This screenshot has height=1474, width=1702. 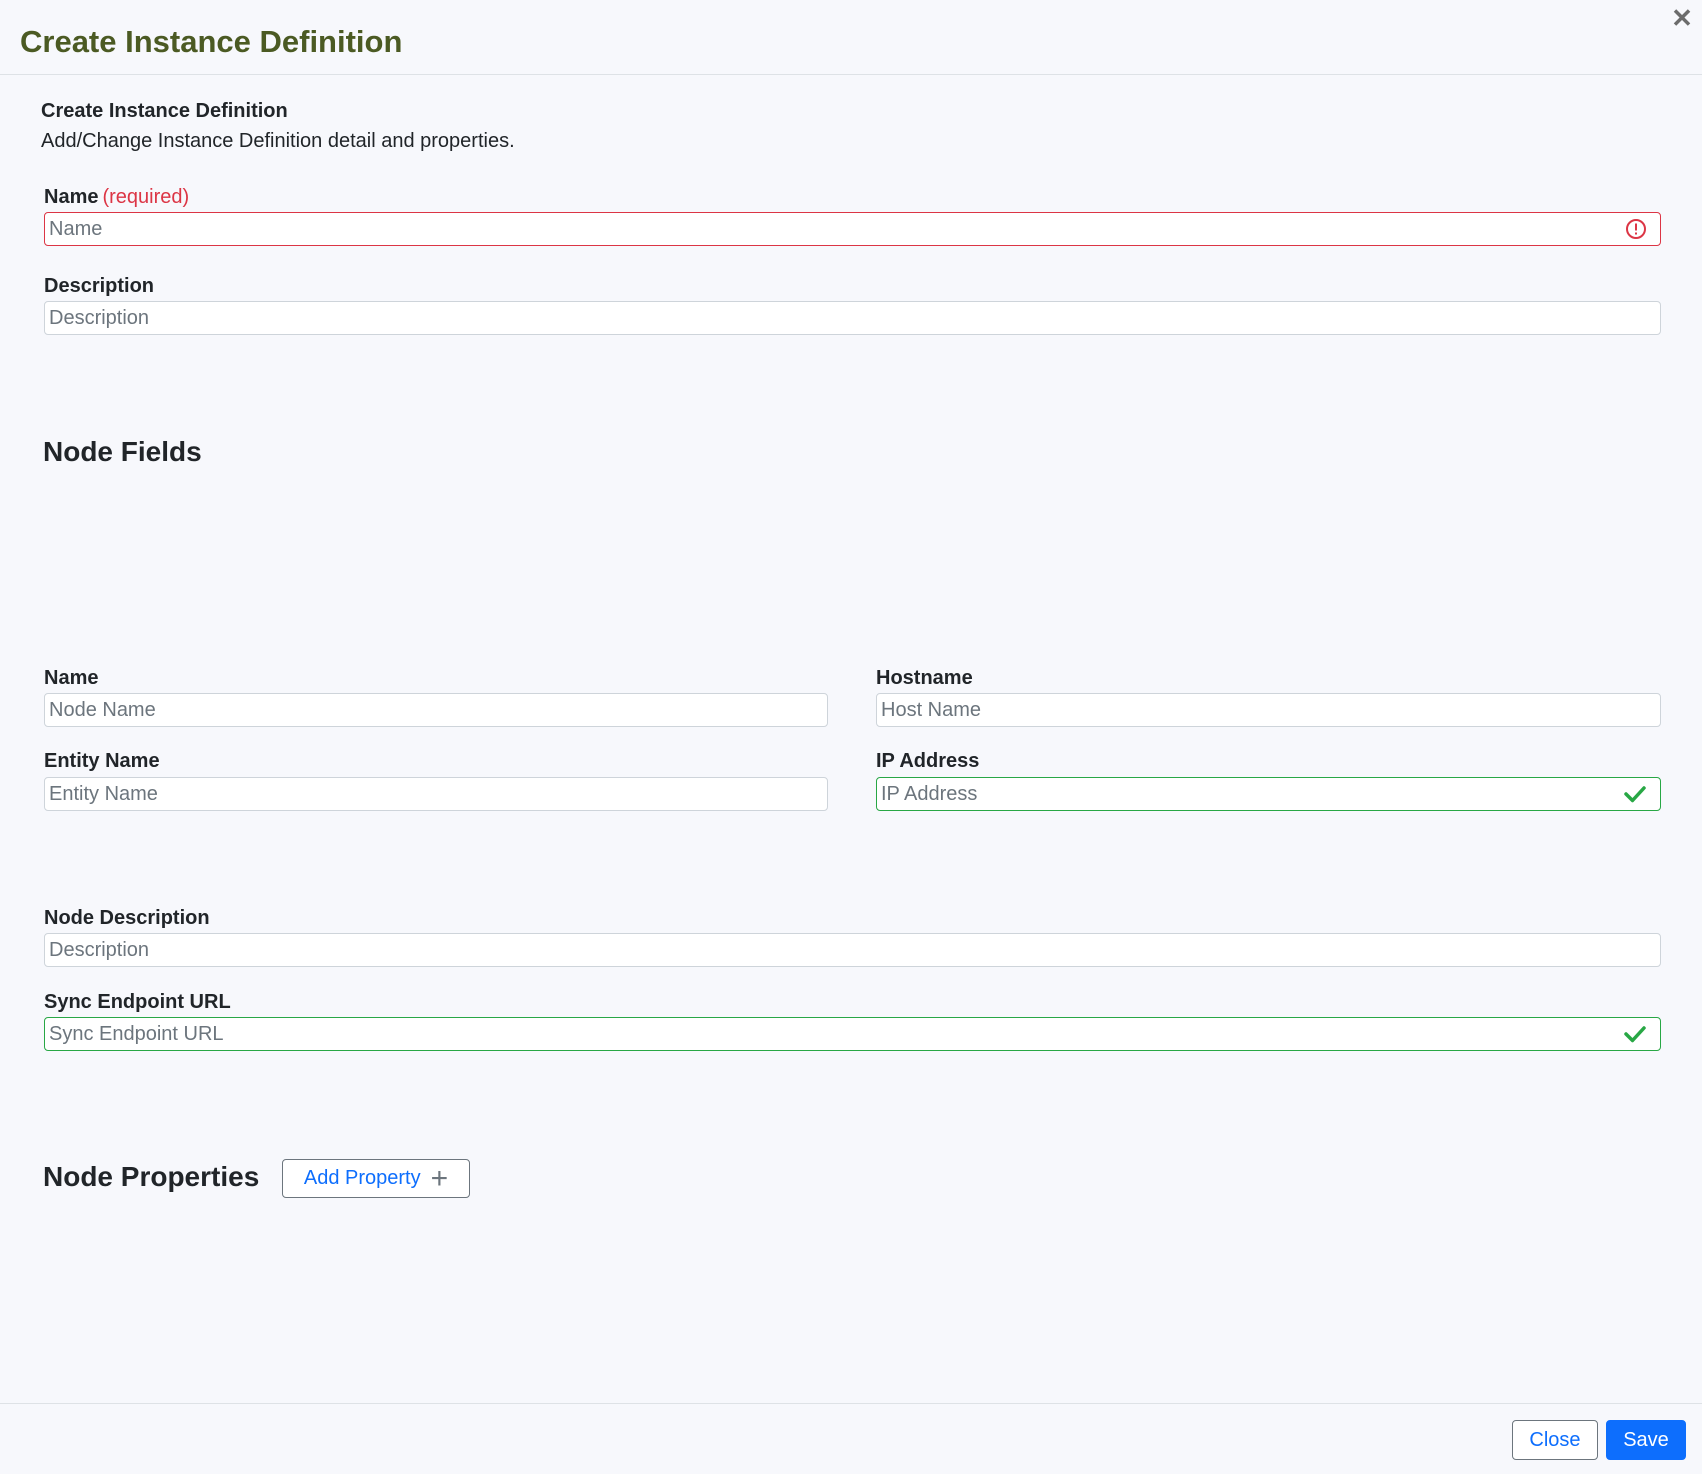 What do you see at coordinates (151, 1176) in the screenshot?
I see `node-properties-heading: Node Properties` at bounding box center [151, 1176].